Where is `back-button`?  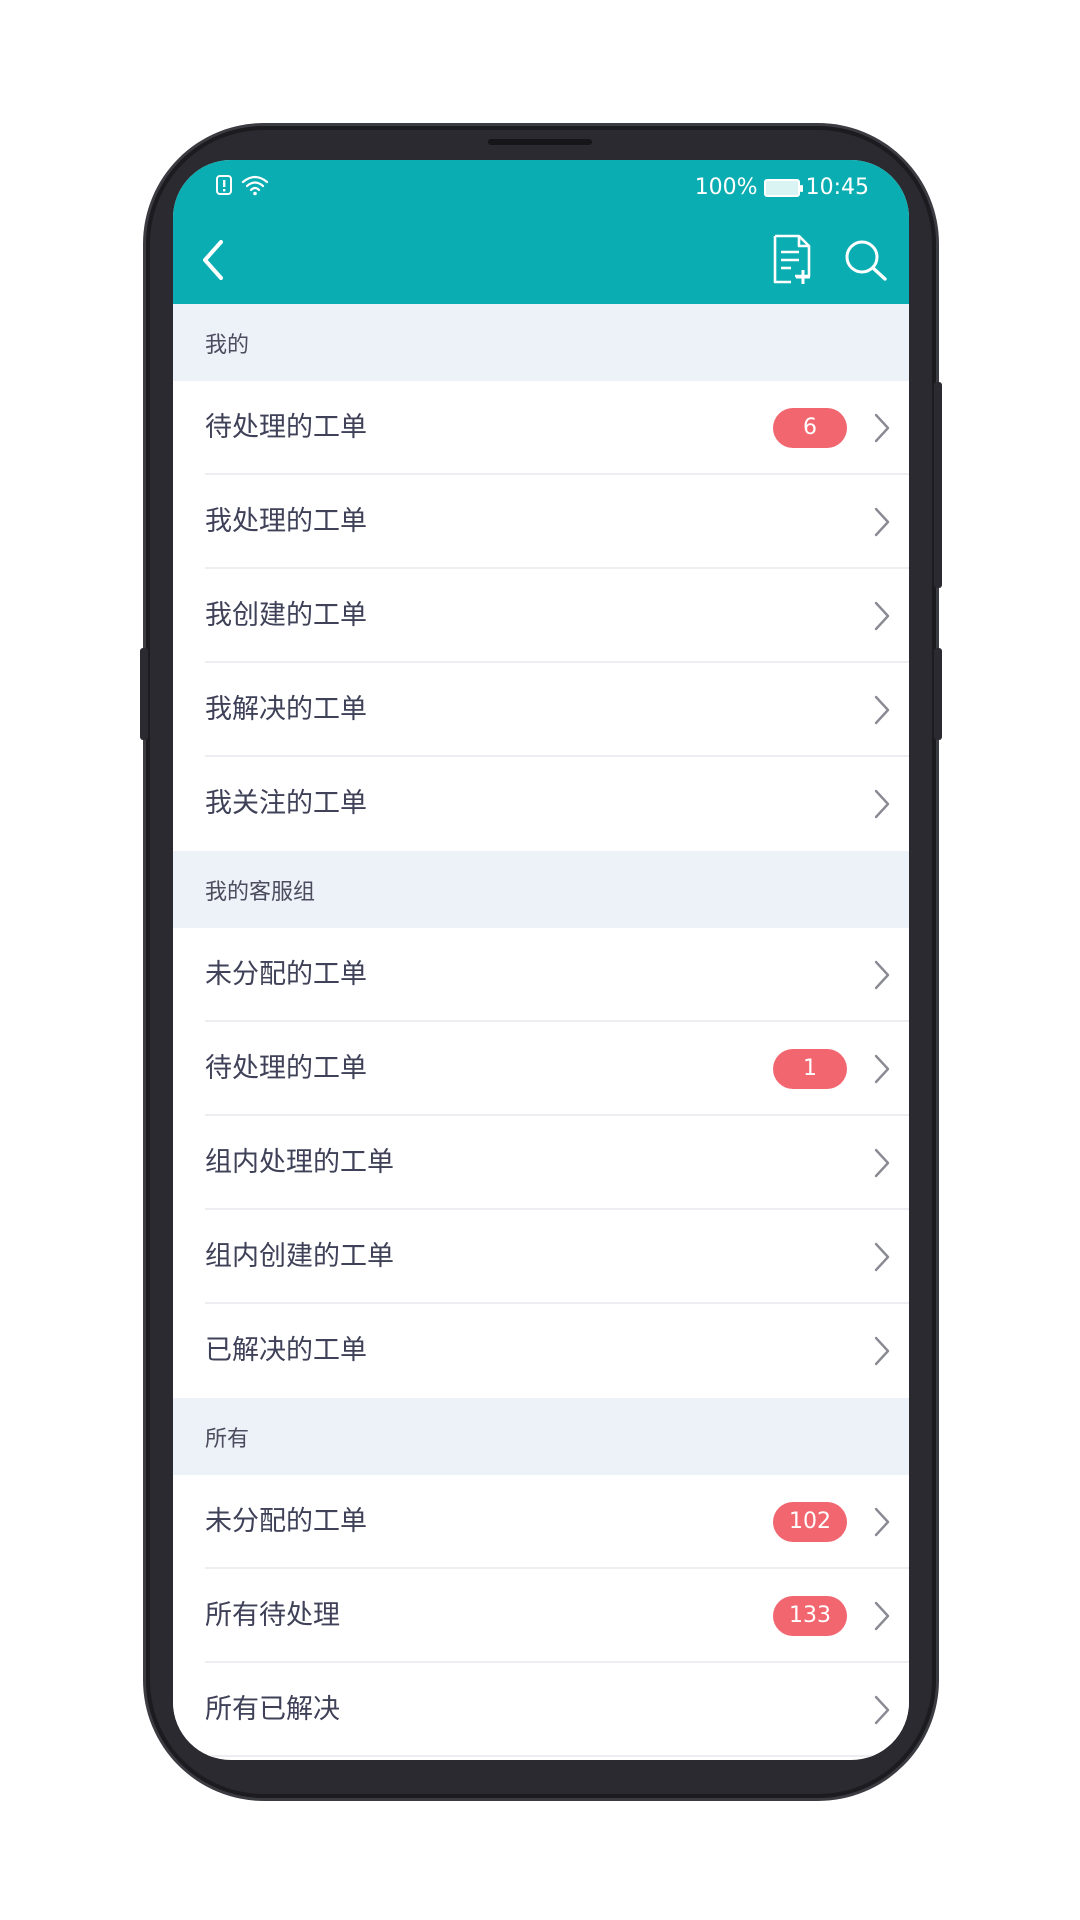
back-button is located at coordinates (213, 260).